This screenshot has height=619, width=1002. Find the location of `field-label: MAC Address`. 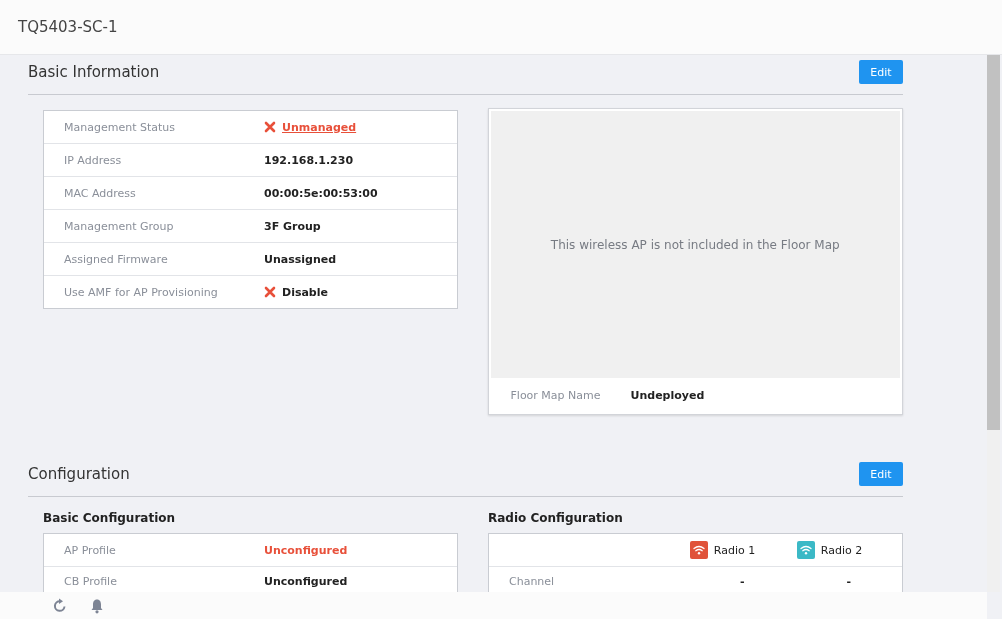

field-label: MAC Address is located at coordinates (100, 193).